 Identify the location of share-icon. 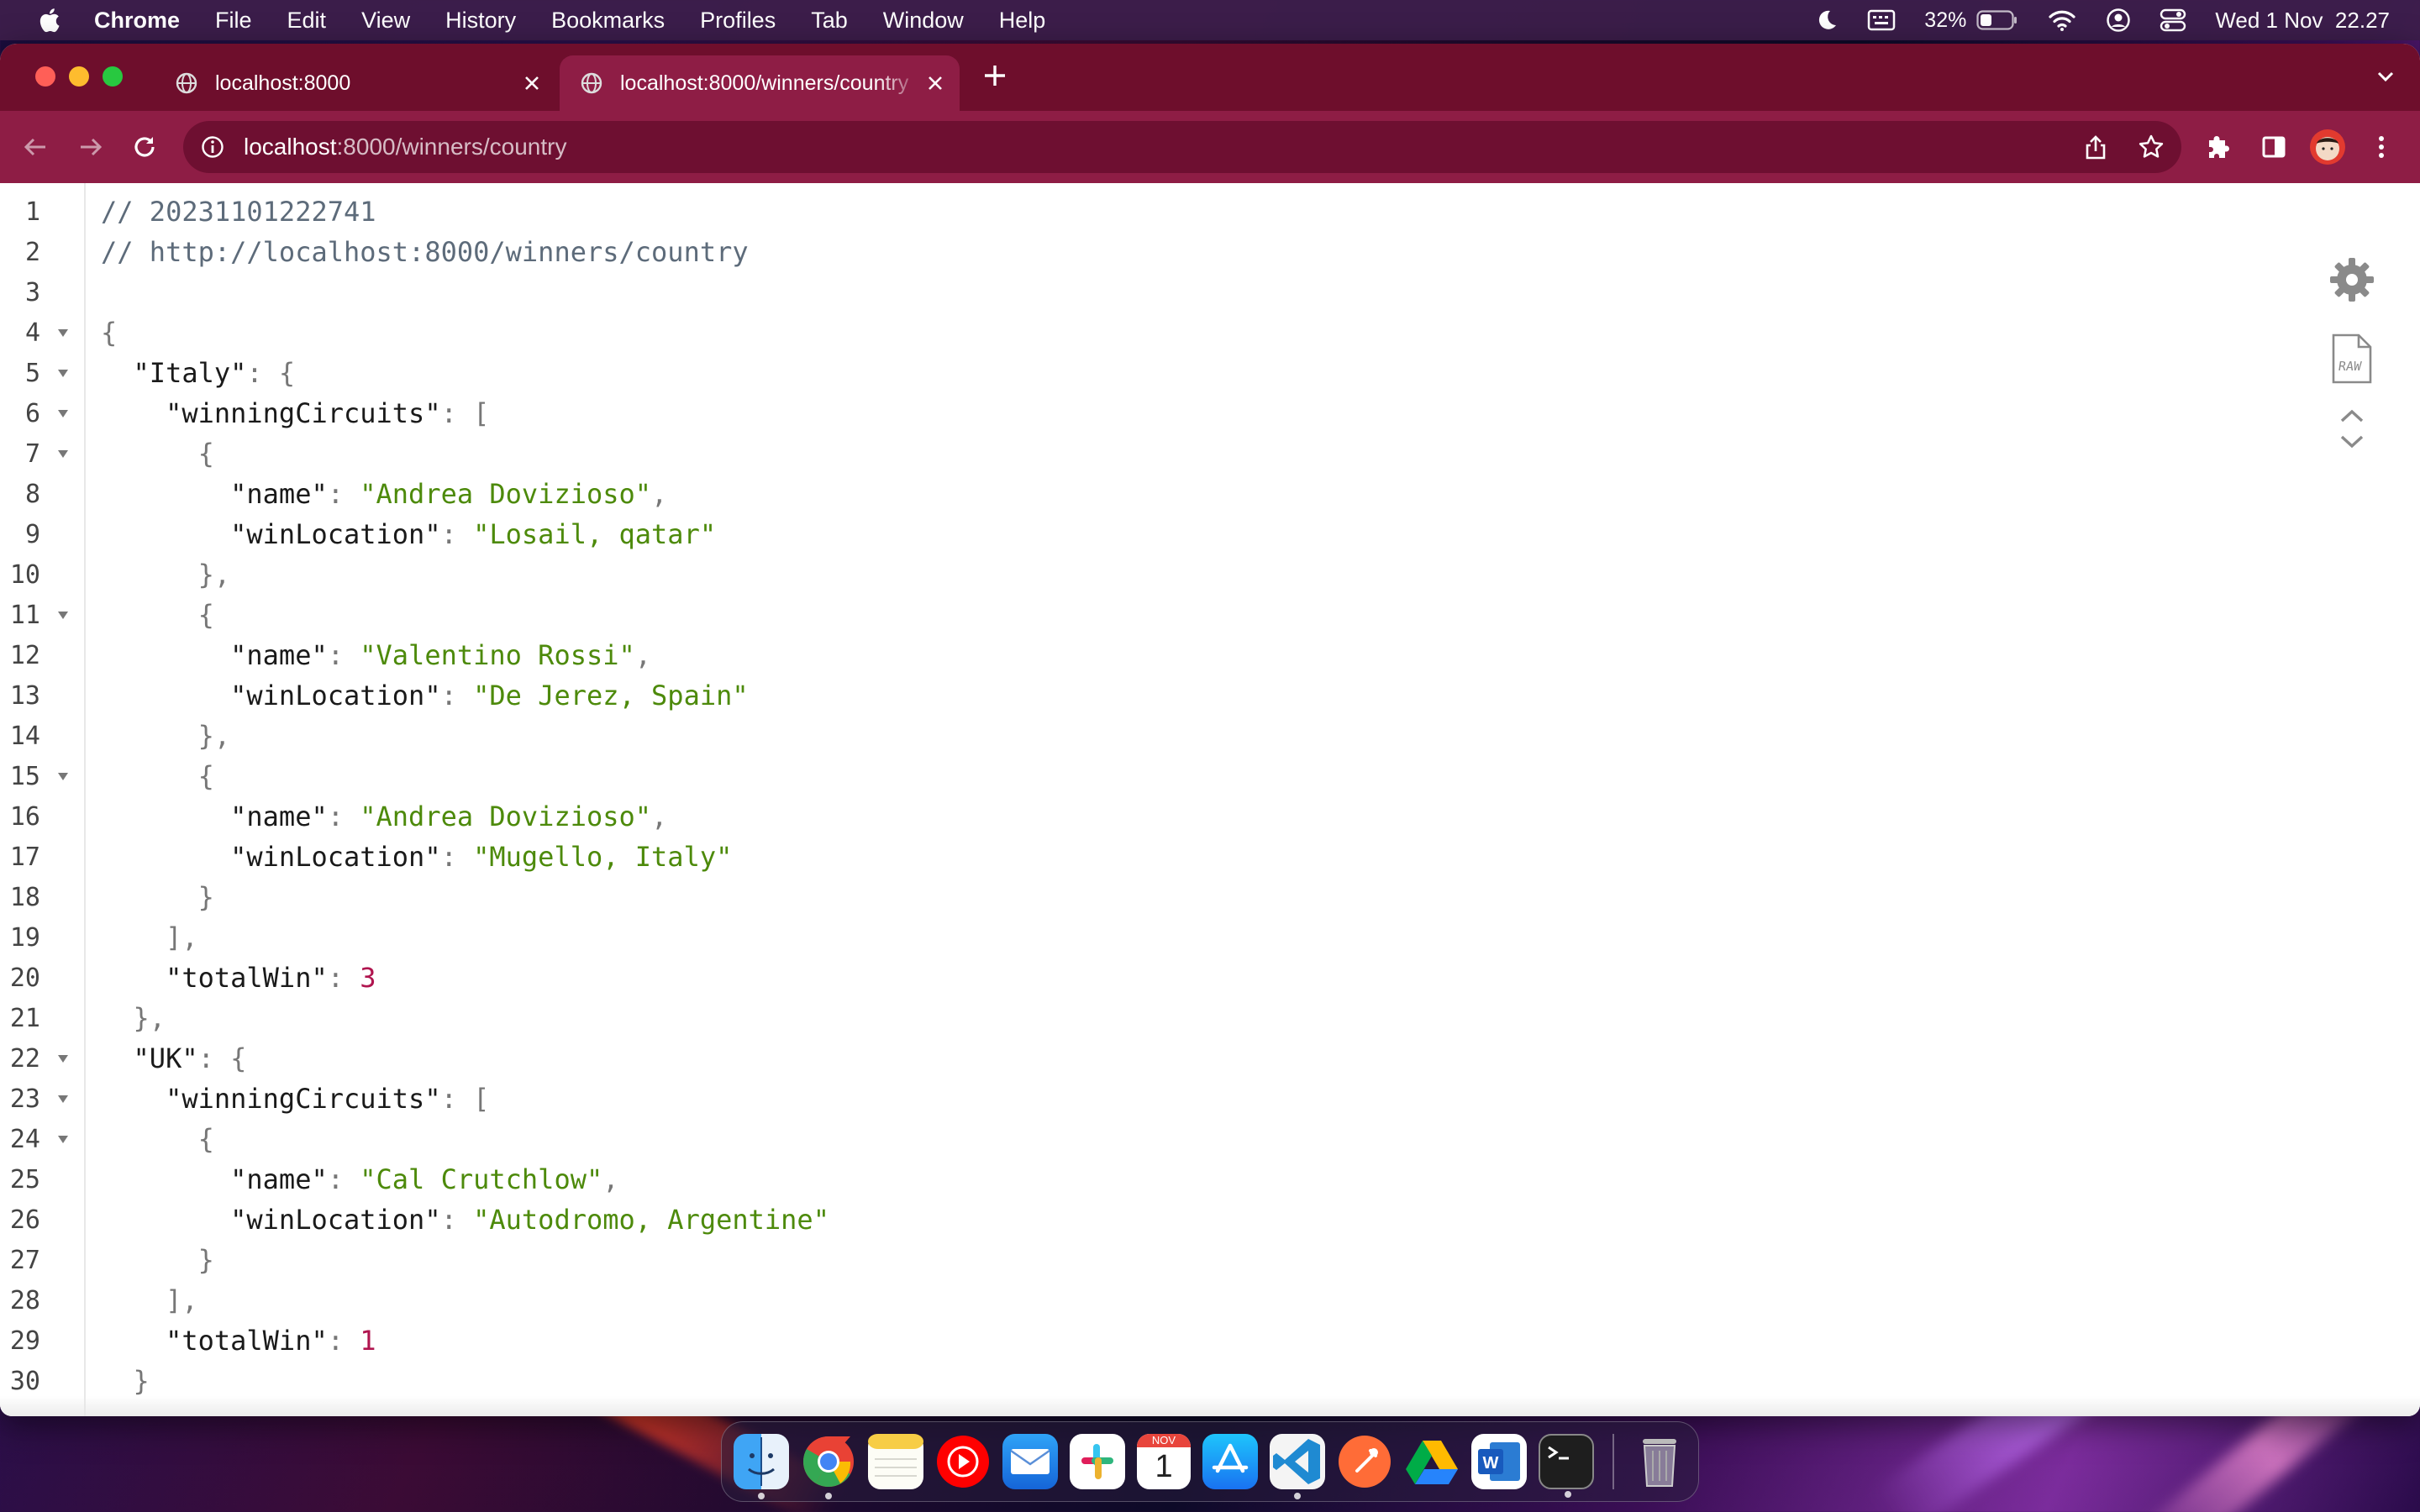
(2095, 147).